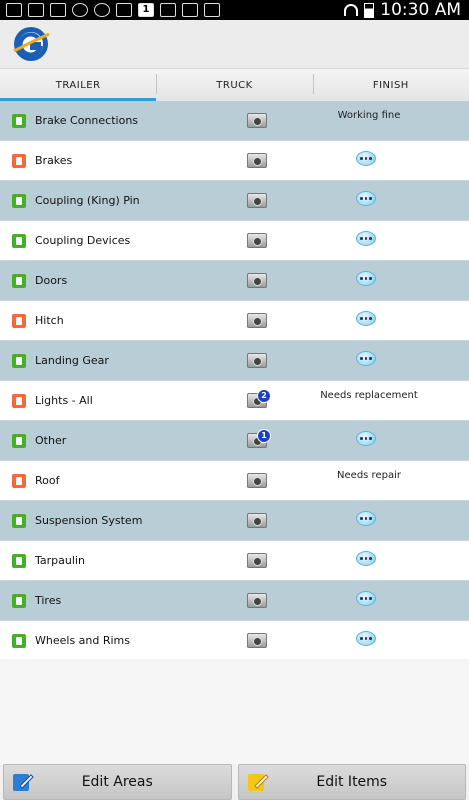  Describe the element at coordinates (234, 161) in the screenshot. I see `list-item: Brakes` at that location.